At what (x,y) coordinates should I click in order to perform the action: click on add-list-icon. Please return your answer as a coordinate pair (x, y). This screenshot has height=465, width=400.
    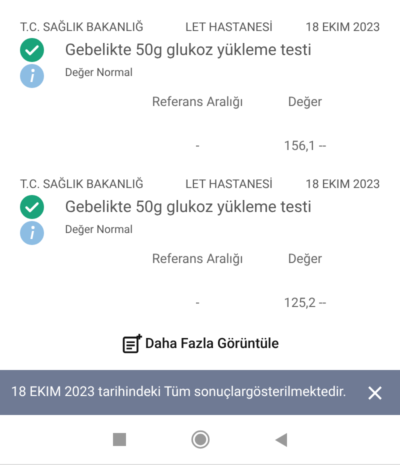
    Looking at the image, I should click on (132, 344).